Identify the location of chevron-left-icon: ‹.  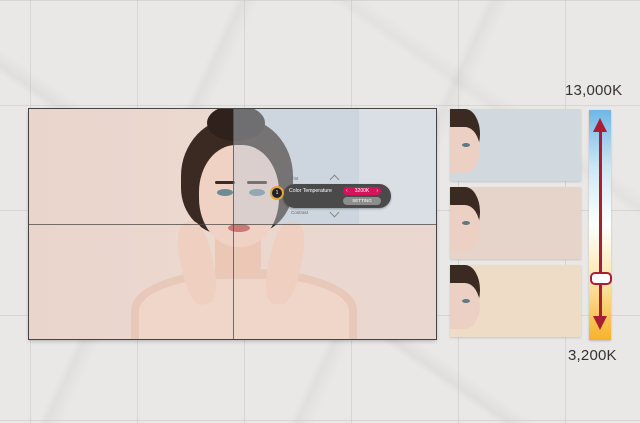
(347, 191).